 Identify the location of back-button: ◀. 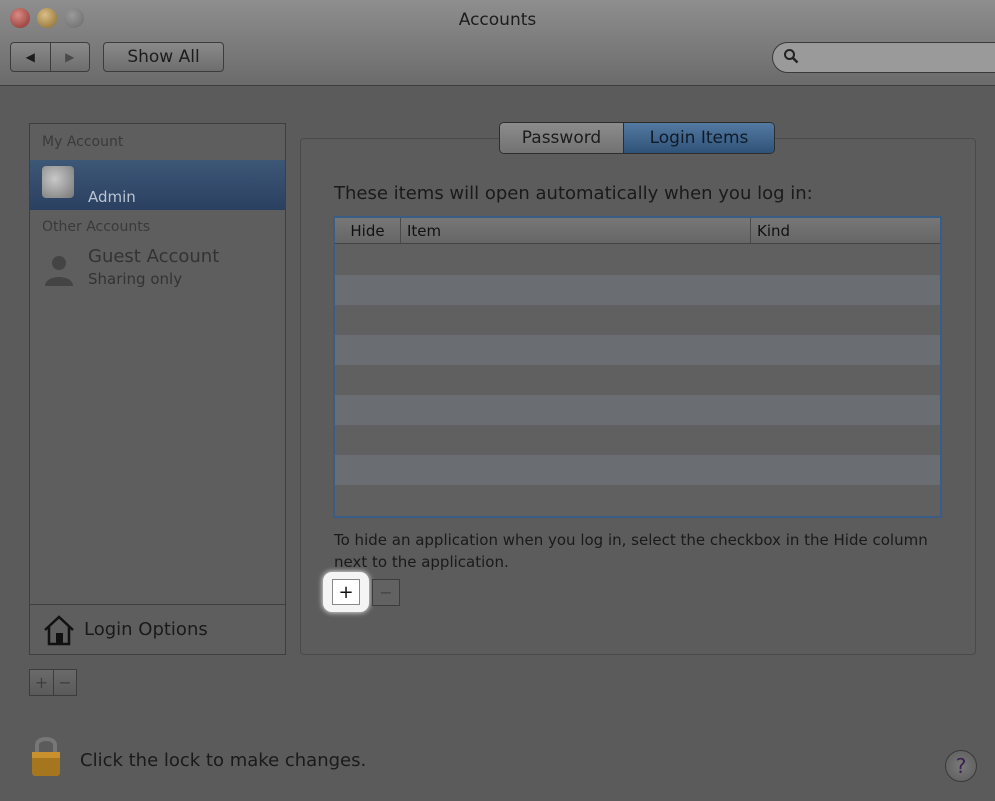
(30, 57).